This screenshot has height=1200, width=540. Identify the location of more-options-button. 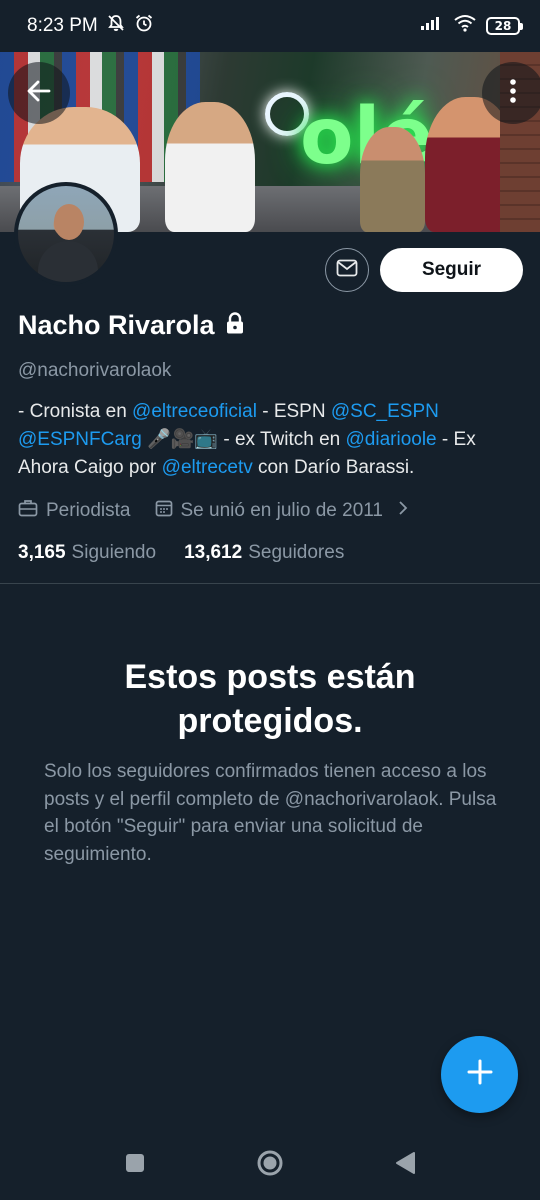
(511, 93).